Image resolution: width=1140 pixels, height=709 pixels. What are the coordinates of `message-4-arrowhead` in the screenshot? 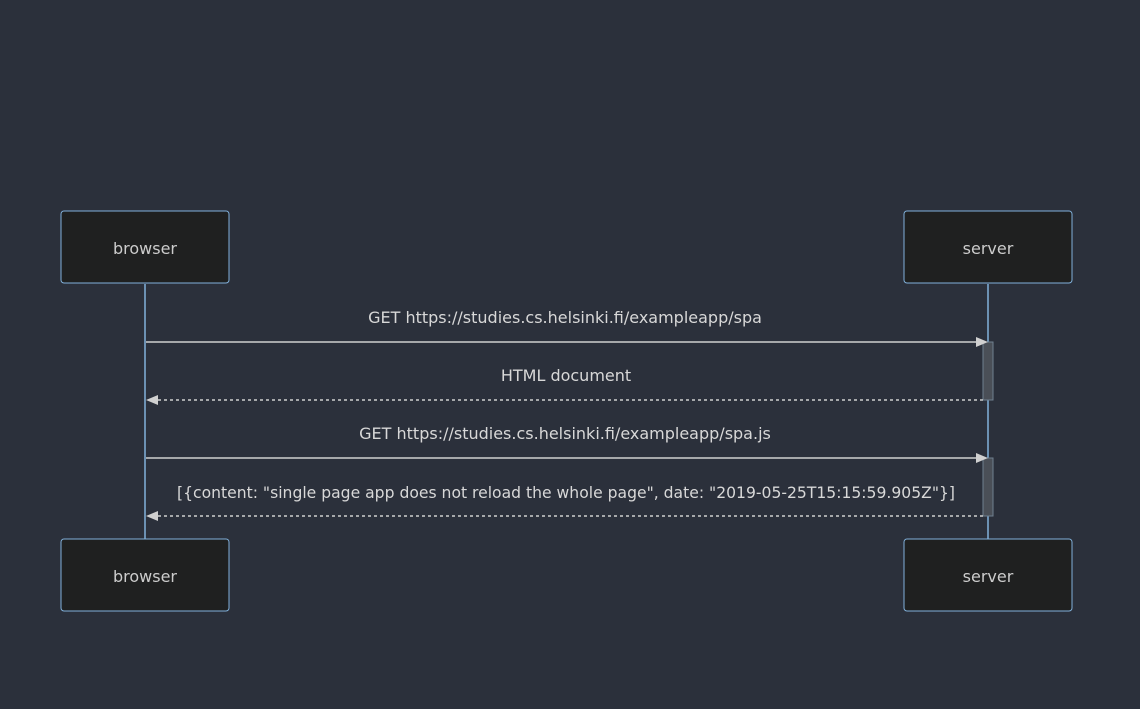 It's located at (152, 516).